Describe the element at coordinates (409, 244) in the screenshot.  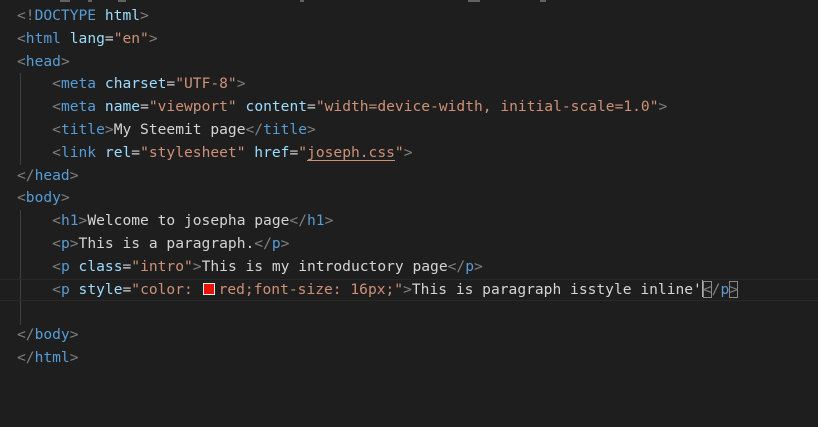
I see `code-line: <p>This is a paragraph.</p>` at that location.